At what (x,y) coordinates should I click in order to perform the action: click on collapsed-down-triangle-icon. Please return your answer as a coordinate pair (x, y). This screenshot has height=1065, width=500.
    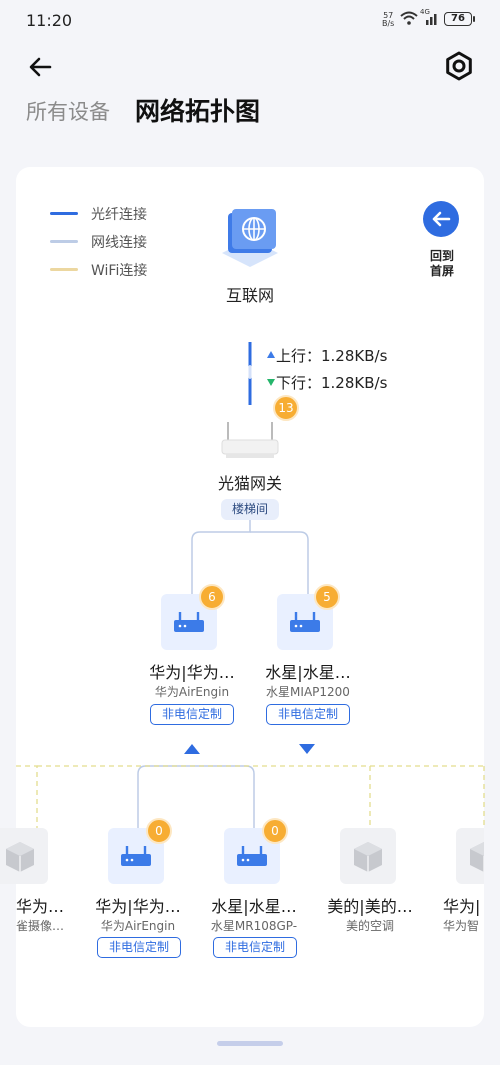
    Looking at the image, I should click on (307, 749).